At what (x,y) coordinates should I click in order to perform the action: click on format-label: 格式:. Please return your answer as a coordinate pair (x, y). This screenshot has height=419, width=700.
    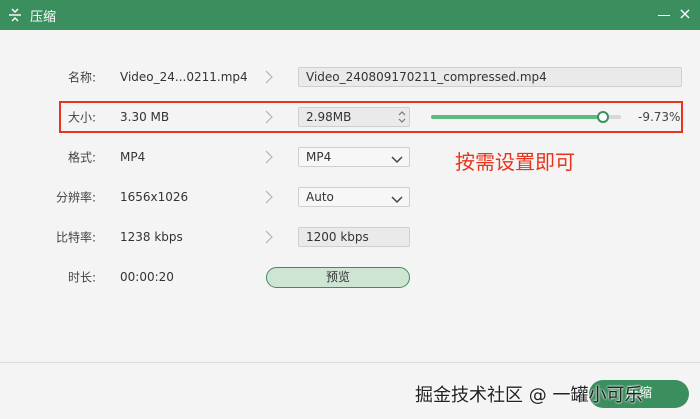
    Looking at the image, I should click on (81, 157).